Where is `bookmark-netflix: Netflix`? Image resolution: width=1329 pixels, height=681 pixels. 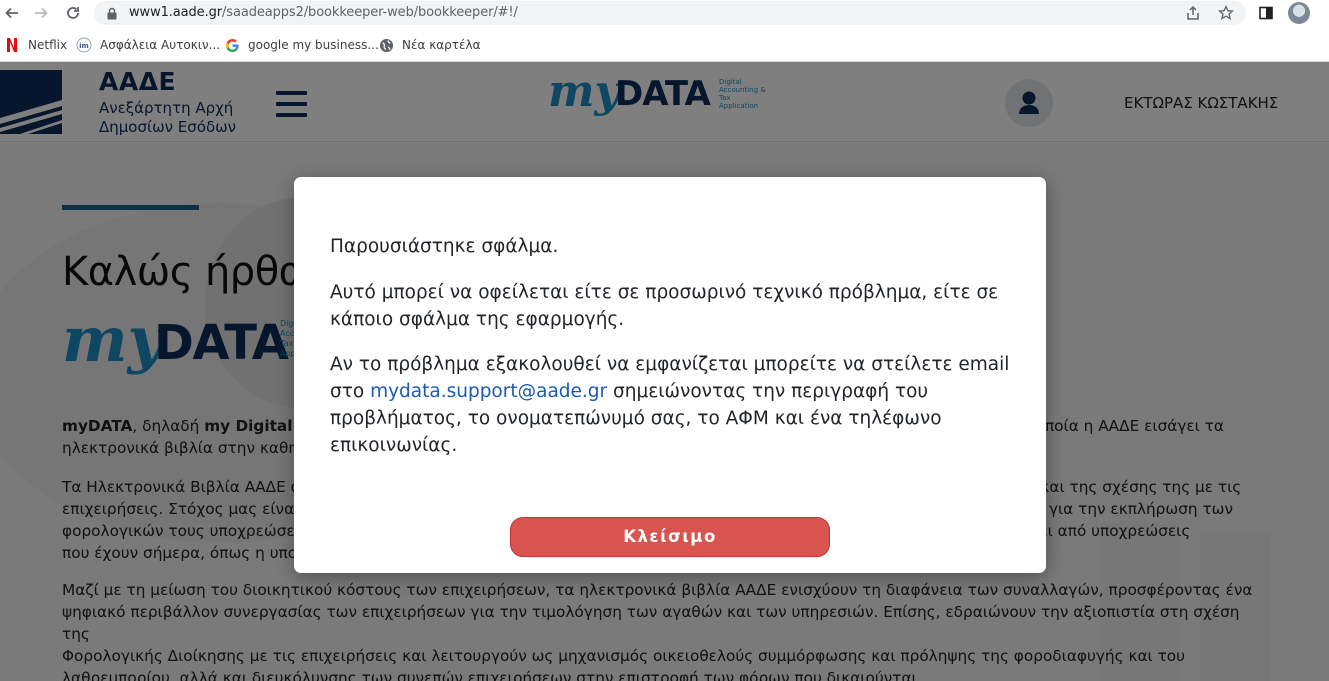 bookmark-netflix: Netflix is located at coordinates (35, 45).